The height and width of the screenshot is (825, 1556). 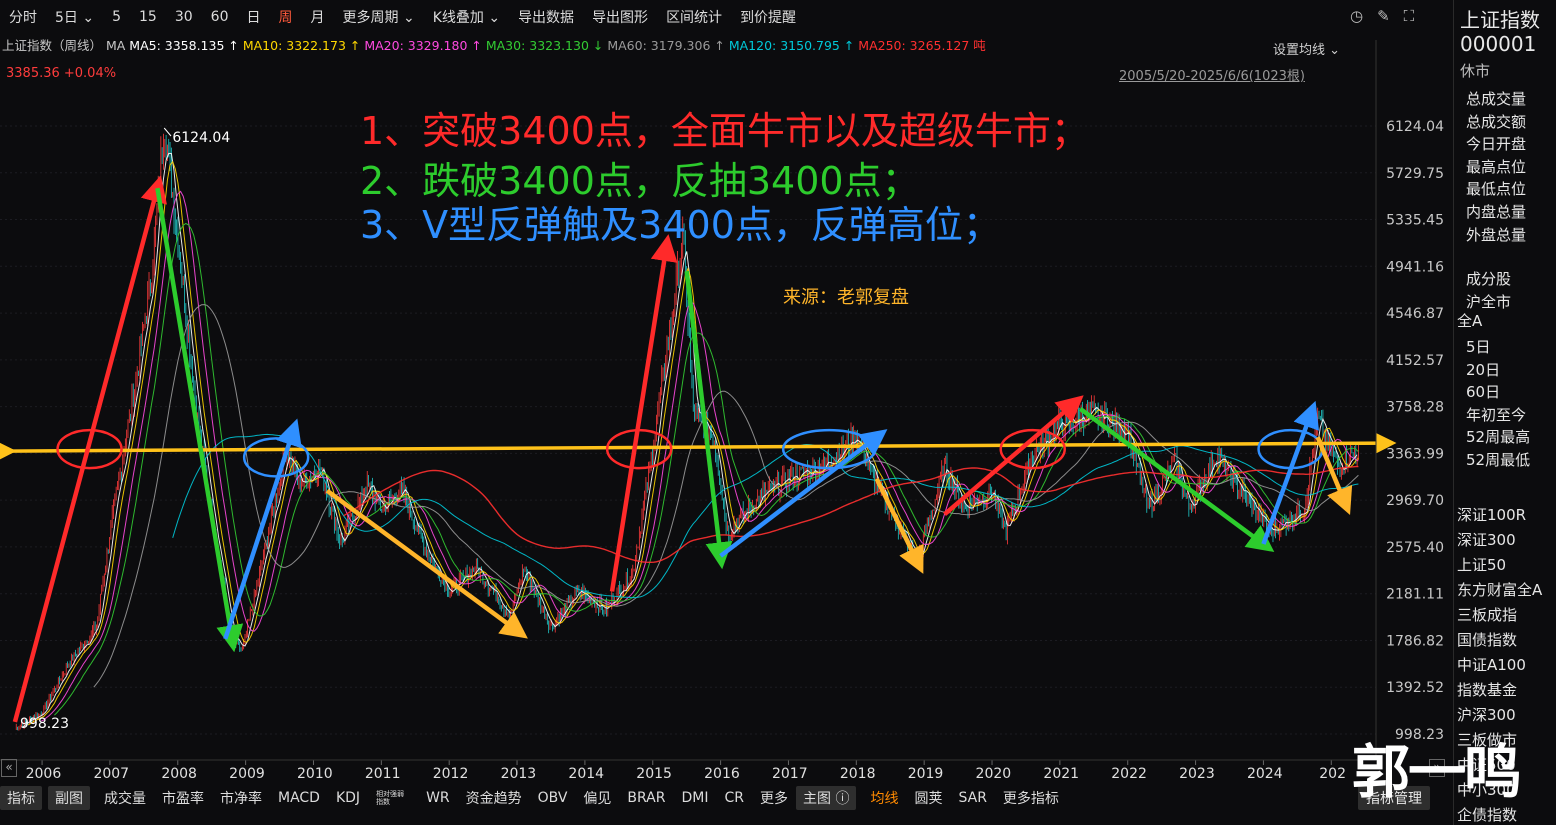 I want to click on x-tick-17: 2023, so click(x=1197, y=774).